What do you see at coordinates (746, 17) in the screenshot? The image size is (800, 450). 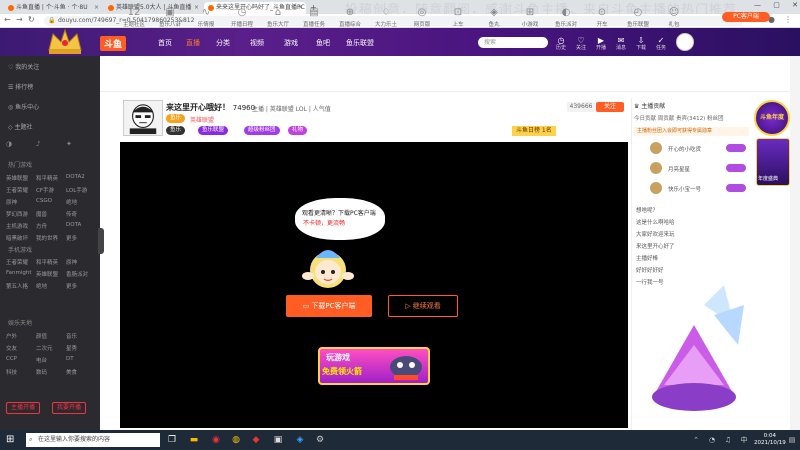 I see `pc-client-button: PC客户端` at bounding box center [746, 17].